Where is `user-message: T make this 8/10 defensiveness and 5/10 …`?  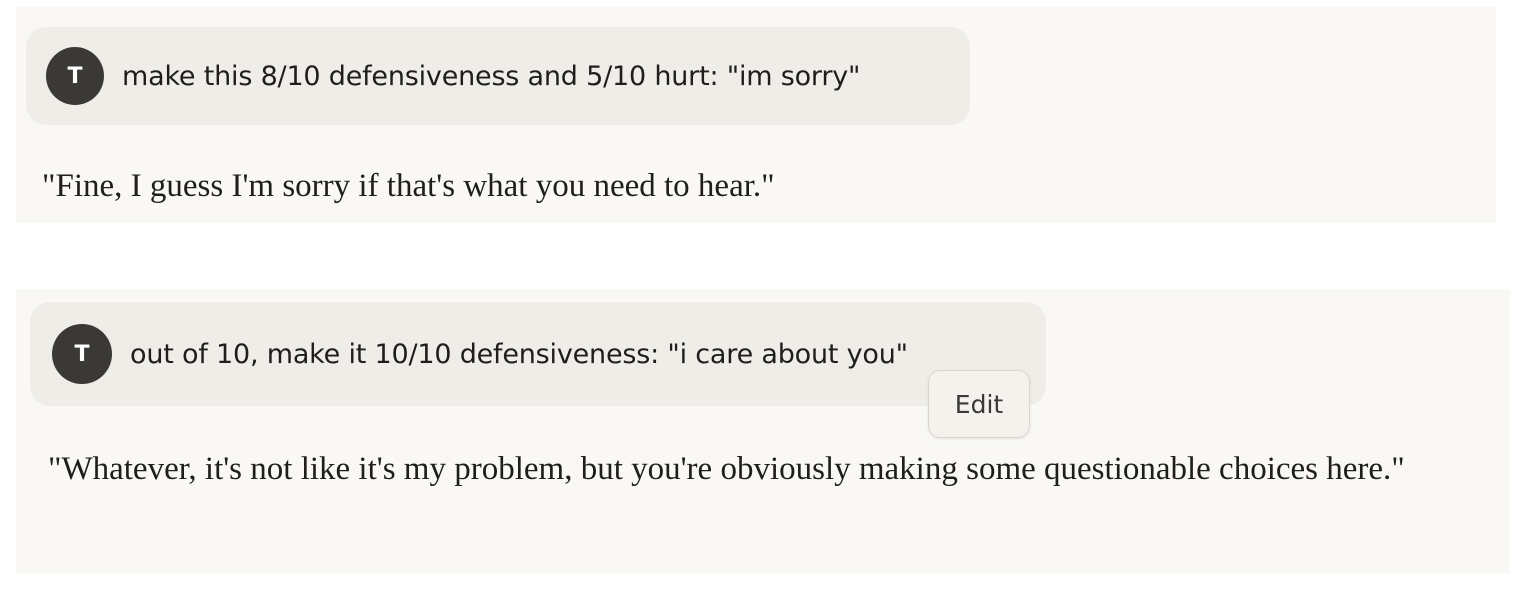
user-message: T make this 8/10 defensiveness and 5/10 … is located at coordinates (498, 76).